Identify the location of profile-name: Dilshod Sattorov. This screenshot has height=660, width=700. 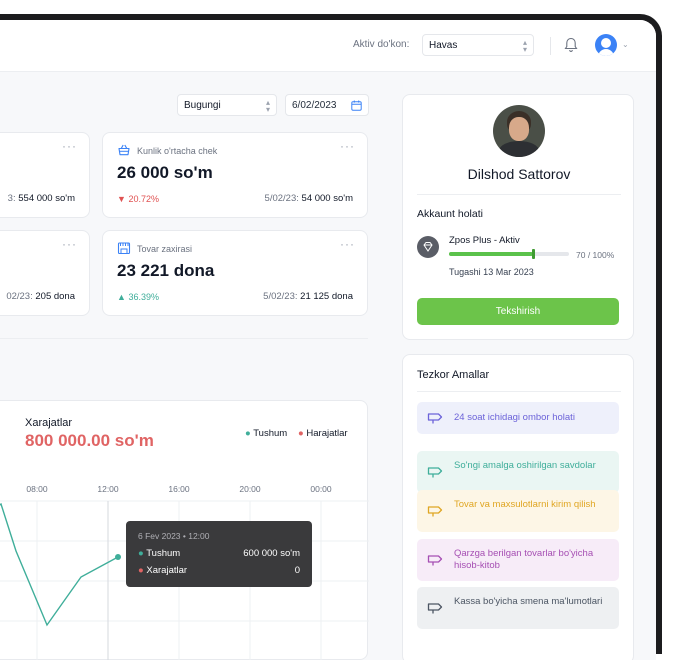
(519, 174).